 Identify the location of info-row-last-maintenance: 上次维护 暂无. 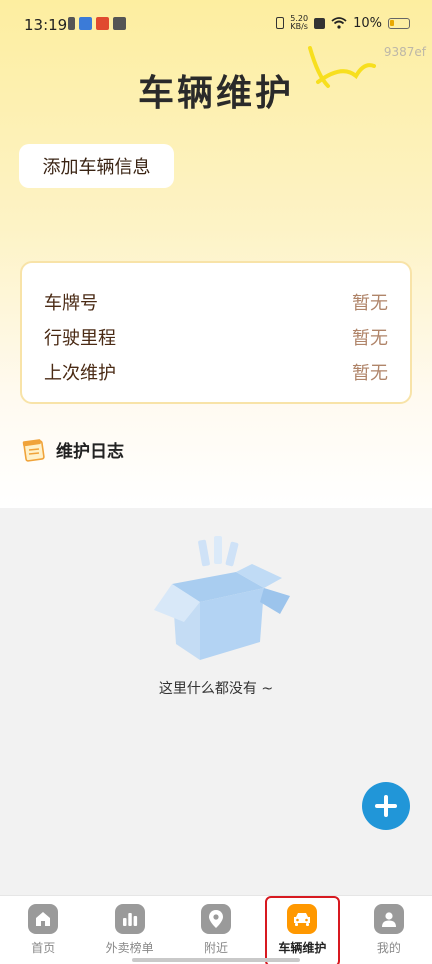
(216, 372).